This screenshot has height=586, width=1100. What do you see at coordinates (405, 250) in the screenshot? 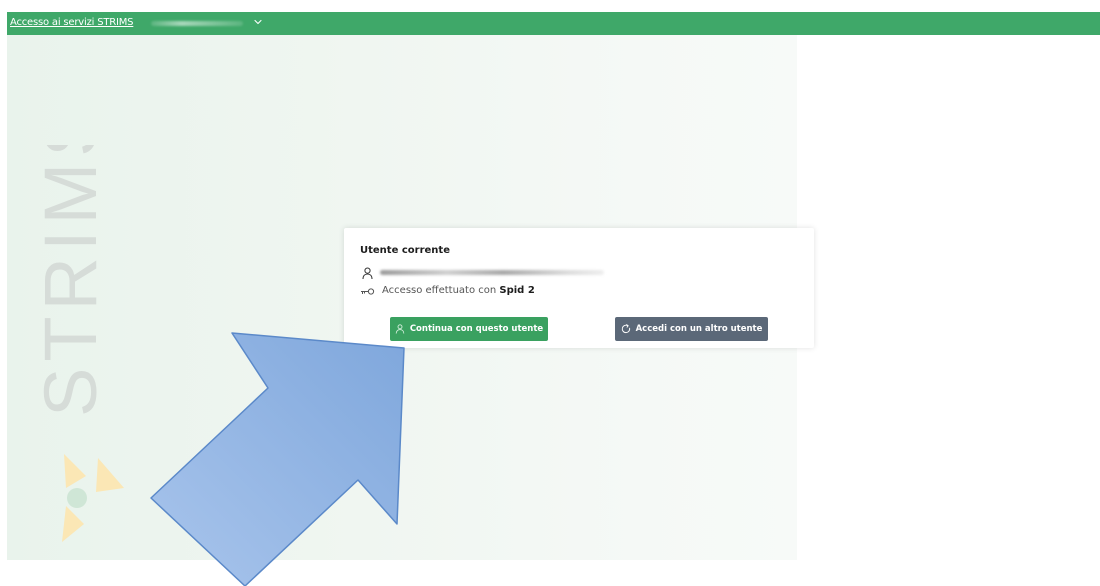
I see `card-title: Utente corrente` at bounding box center [405, 250].